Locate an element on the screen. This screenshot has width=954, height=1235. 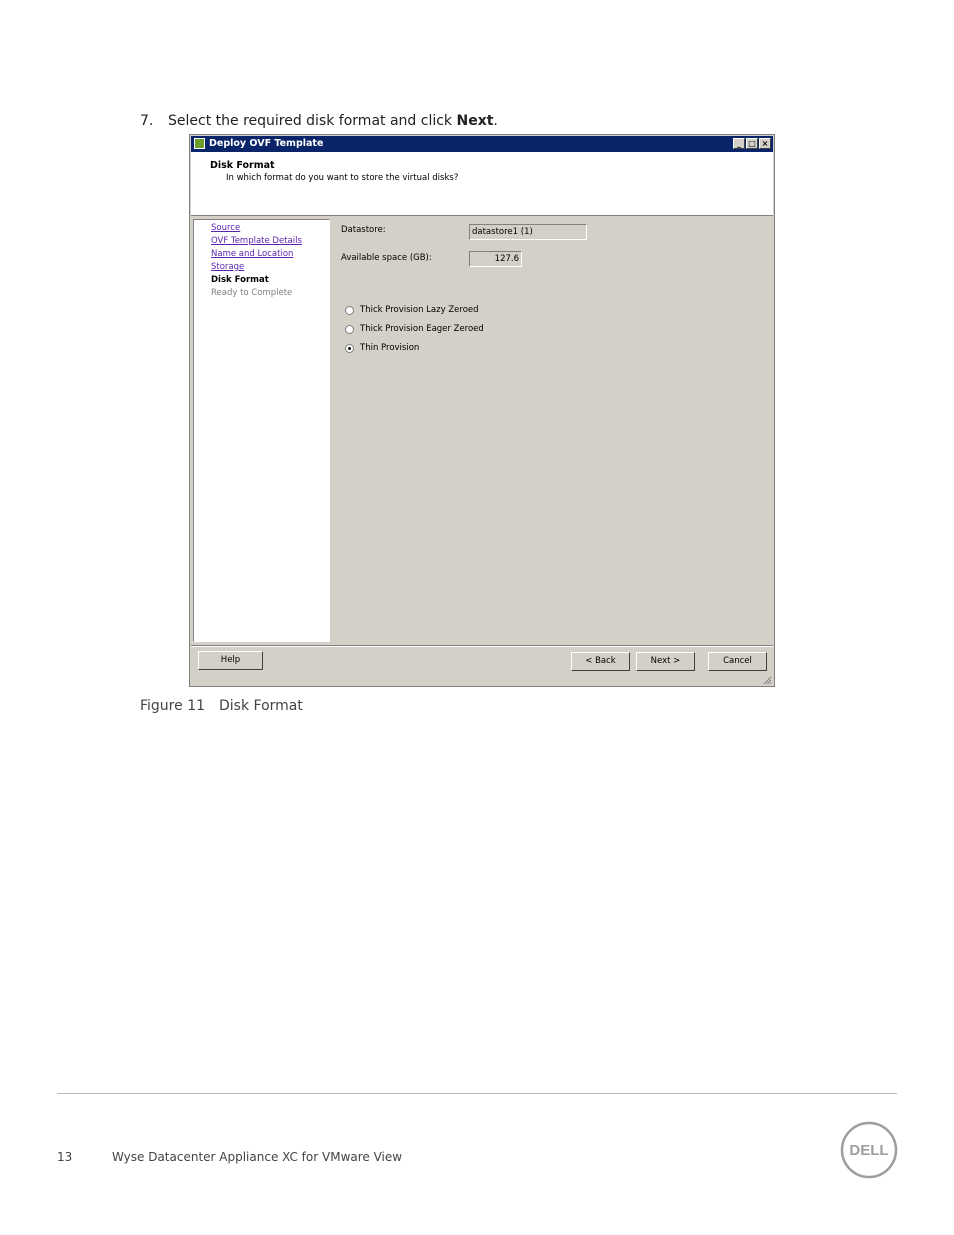
option-thick-lazy: Thick Provision Lazy Zeroed is located at coordinates (412, 310).